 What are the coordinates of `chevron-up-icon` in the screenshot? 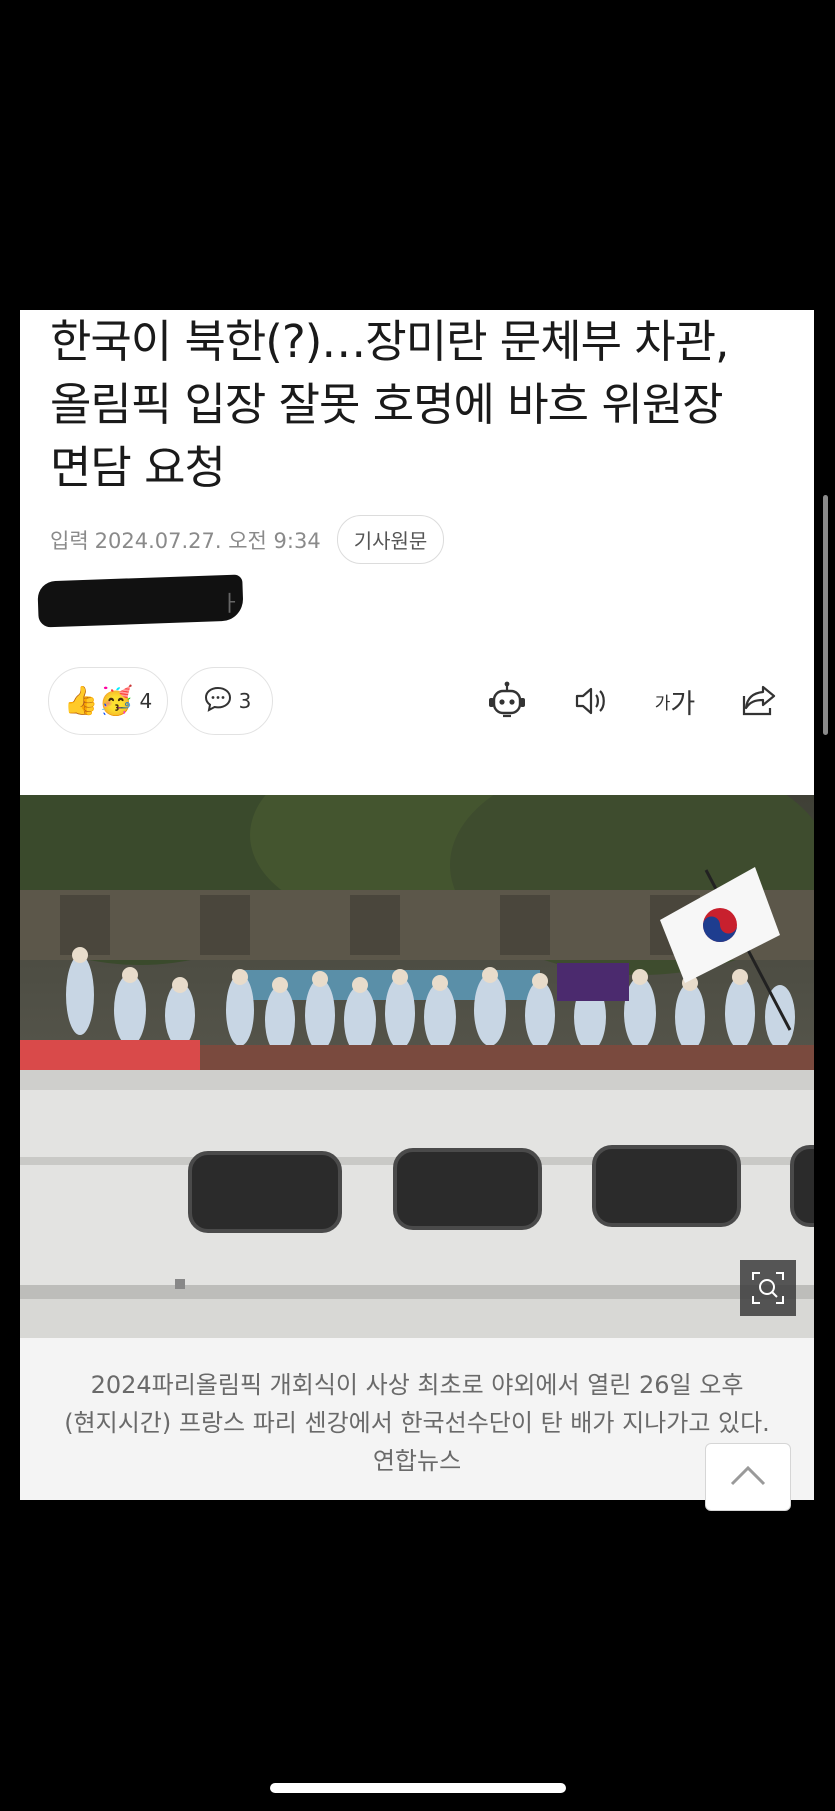 It's located at (748, 1477).